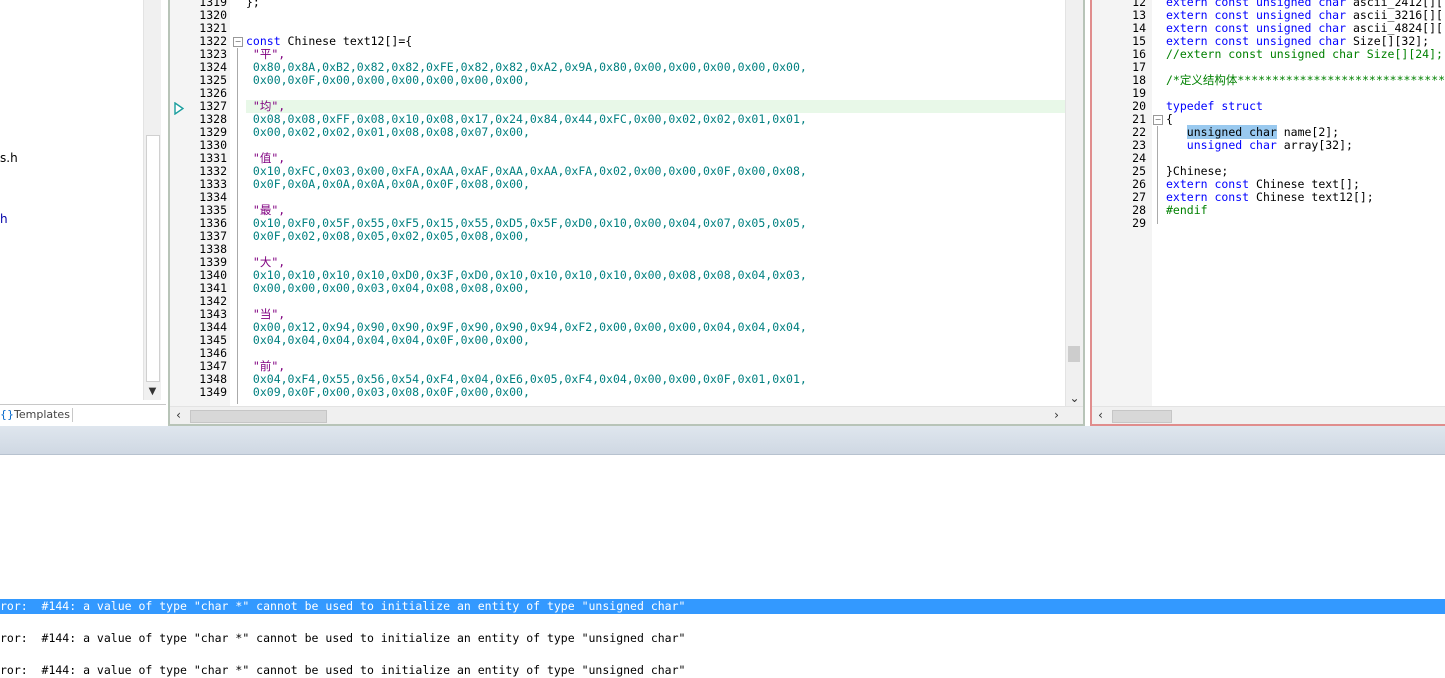 This screenshot has height=678, width=1445. I want to click on code-line: 0x0F,0x02,0x08,0x05,0x02,0x05,0x08,0x00,, so click(388, 236).